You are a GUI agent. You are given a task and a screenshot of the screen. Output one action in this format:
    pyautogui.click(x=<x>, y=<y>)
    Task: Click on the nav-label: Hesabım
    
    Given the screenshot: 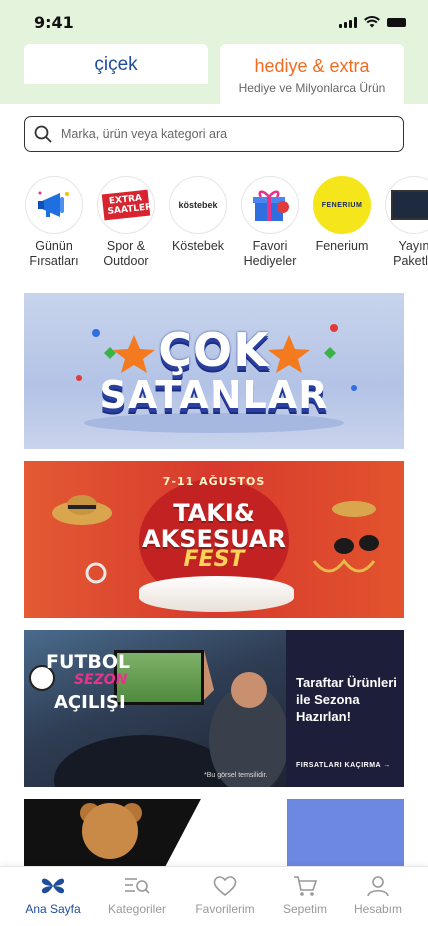 What is the action you would take?
    pyautogui.click(x=378, y=909)
    